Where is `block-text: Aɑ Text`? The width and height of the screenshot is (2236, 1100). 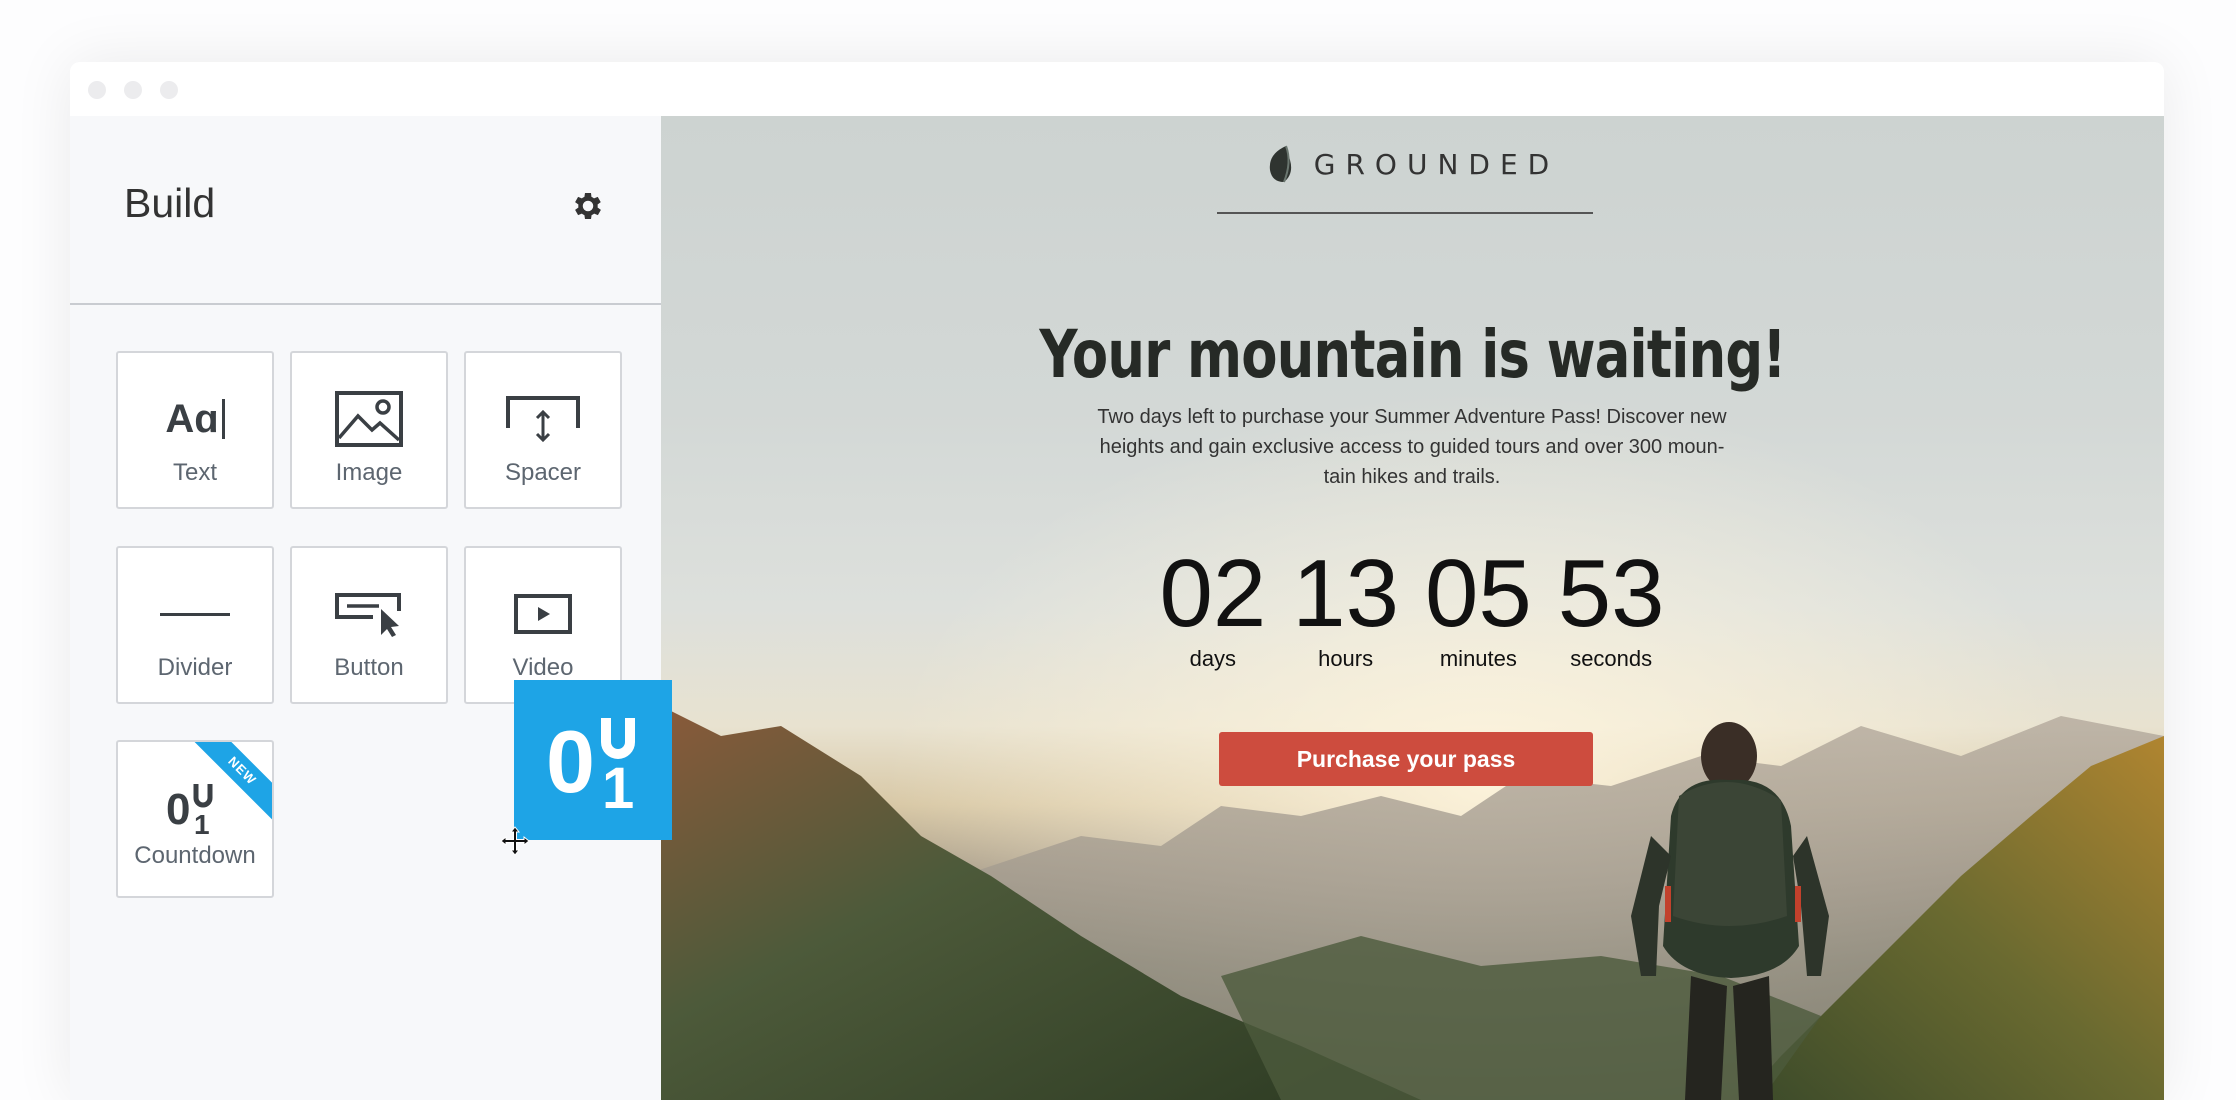
block-text: Aɑ Text is located at coordinates (195, 430).